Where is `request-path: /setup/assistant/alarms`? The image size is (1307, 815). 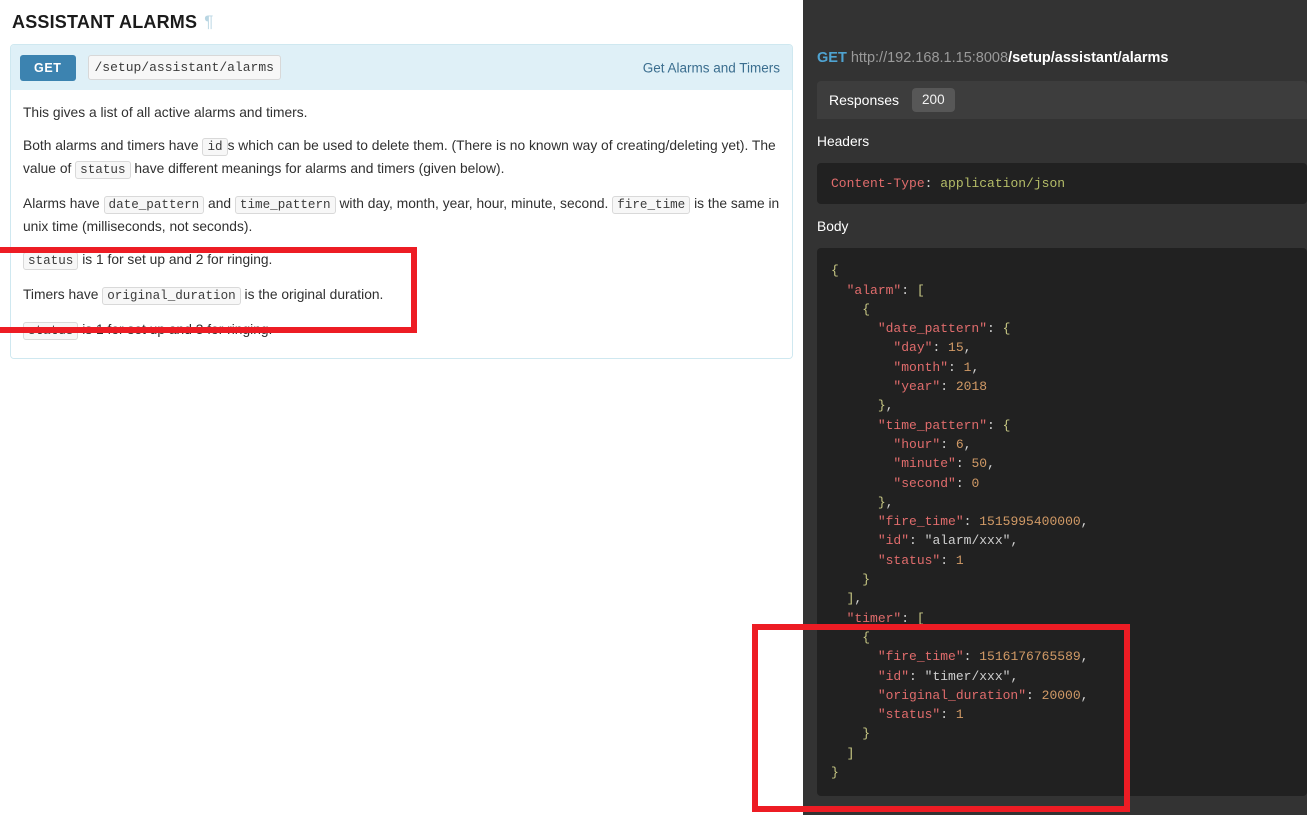 request-path: /setup/assistant/alarms is located at coordinates (1088, 58).